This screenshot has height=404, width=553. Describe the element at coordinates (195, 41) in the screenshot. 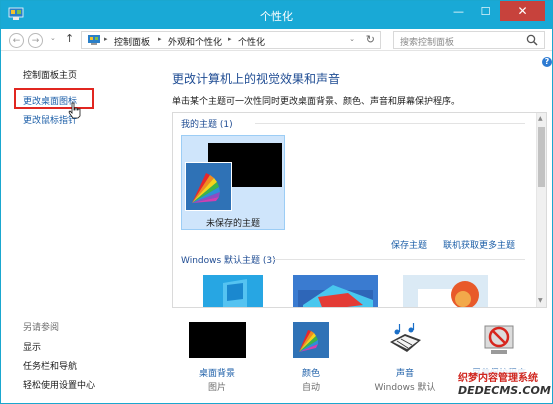

I see `breadcrumb-appearance: 外观和个性化` at that location.